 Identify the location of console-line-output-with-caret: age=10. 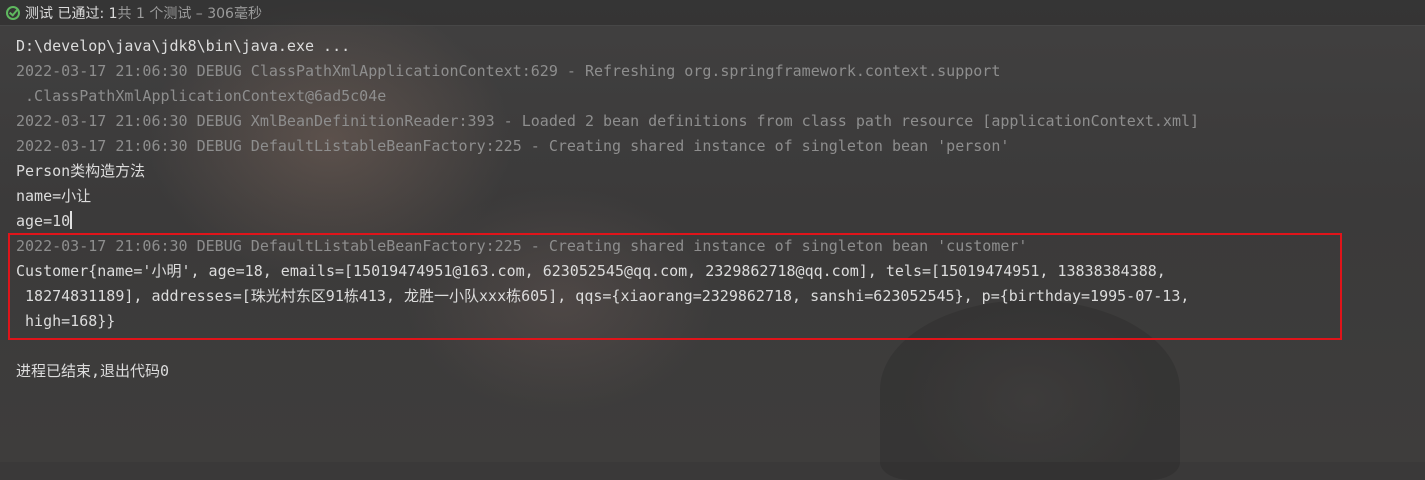
(716, 221).